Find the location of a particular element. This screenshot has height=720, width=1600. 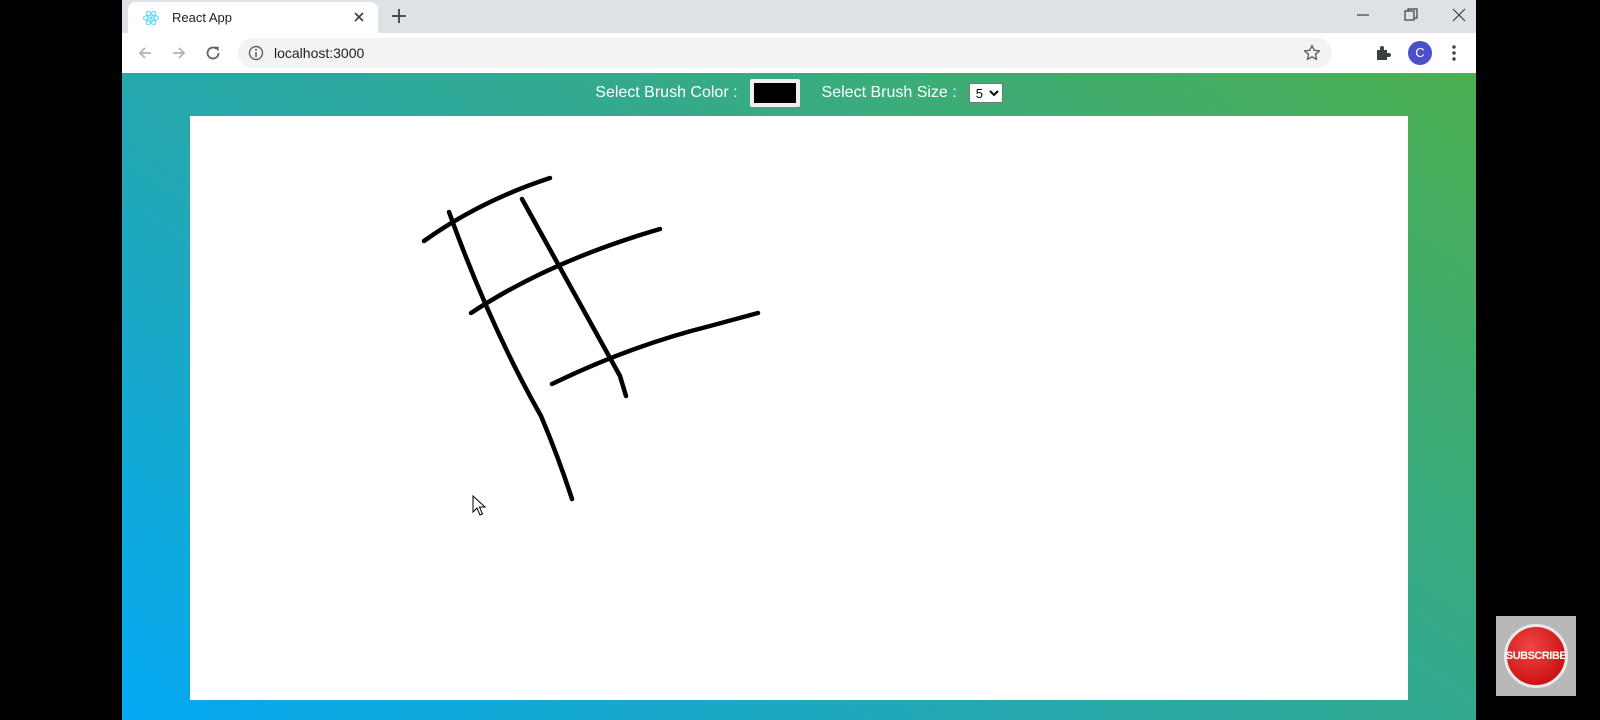

tab-title: React App is located at coordinates (202, 17).